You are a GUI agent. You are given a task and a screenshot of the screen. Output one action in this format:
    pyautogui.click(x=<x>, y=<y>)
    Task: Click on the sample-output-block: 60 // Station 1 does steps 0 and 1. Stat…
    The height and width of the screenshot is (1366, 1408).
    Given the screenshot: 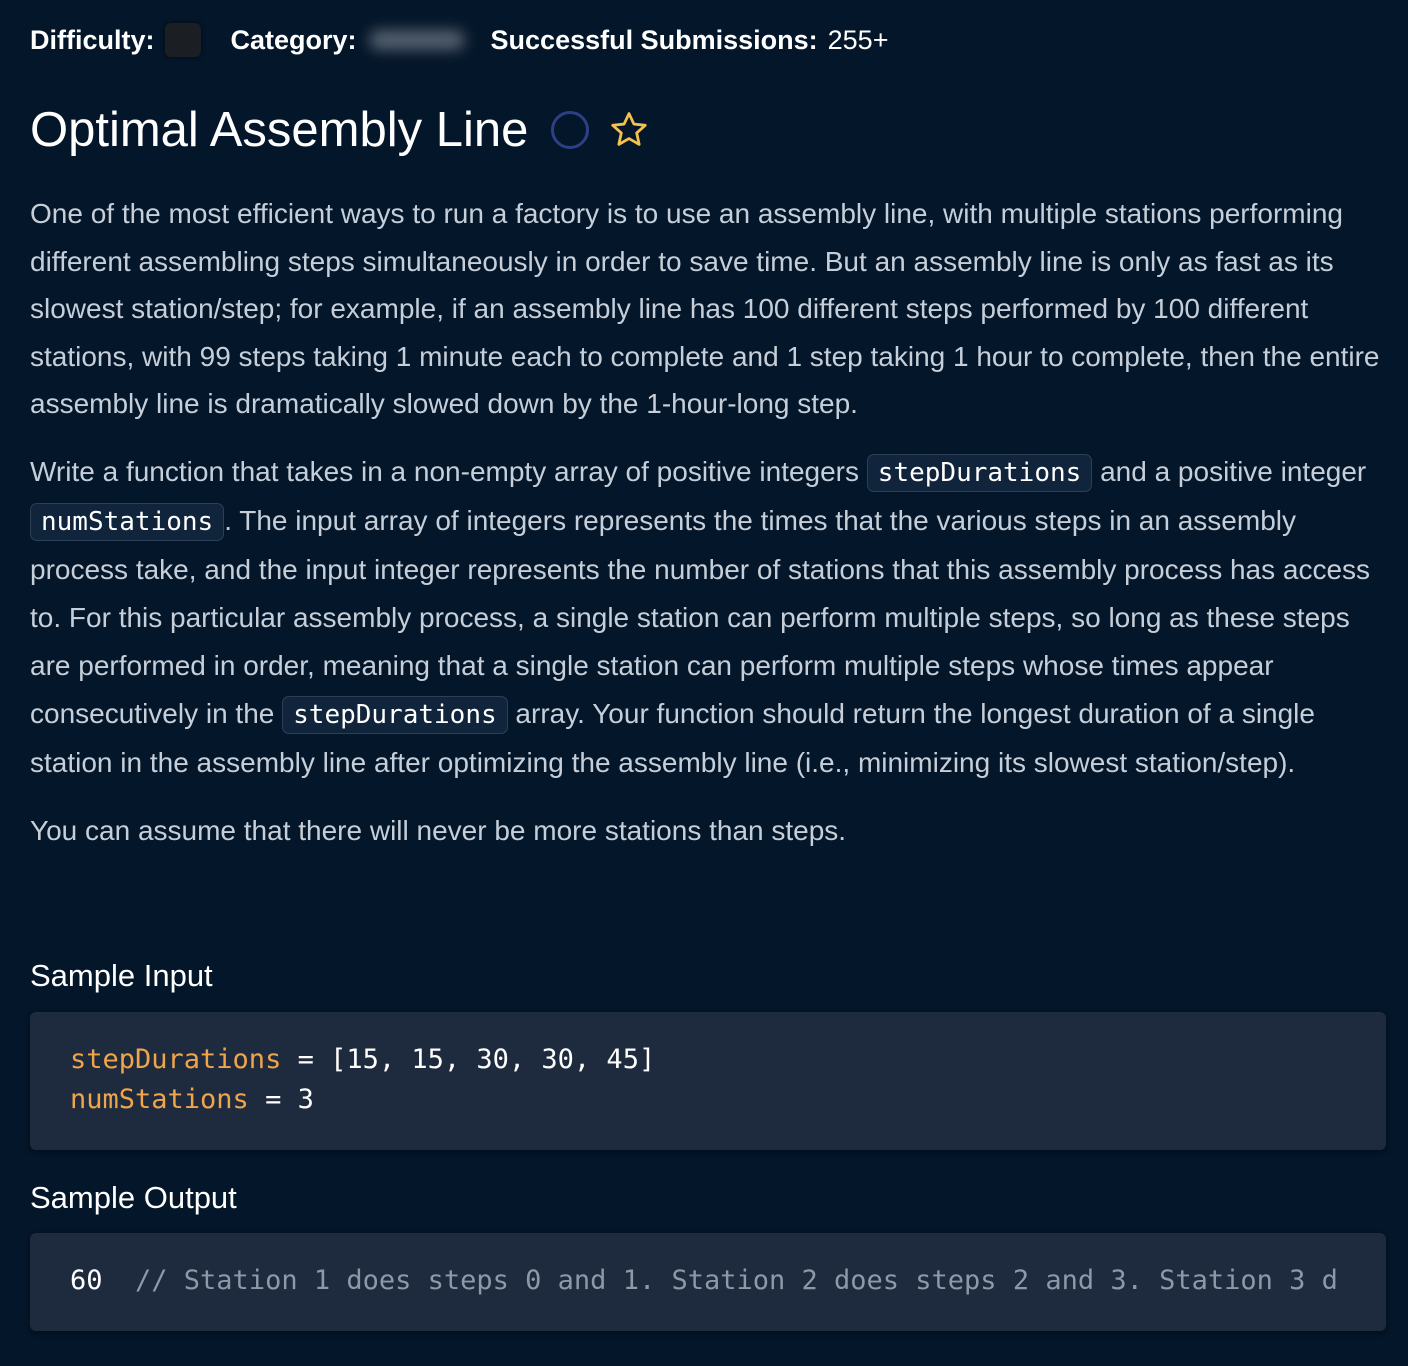 What is the action you would take?
    pyautogui.click(x=708, y=1282)
    